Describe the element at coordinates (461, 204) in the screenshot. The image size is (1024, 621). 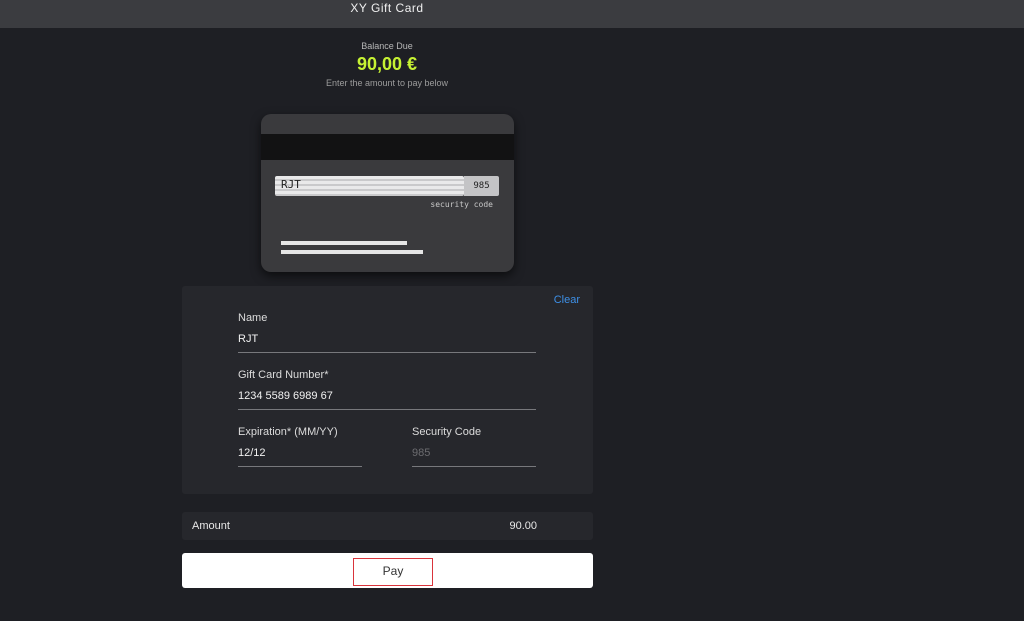
I see `security-code-caption: security code` at that location.